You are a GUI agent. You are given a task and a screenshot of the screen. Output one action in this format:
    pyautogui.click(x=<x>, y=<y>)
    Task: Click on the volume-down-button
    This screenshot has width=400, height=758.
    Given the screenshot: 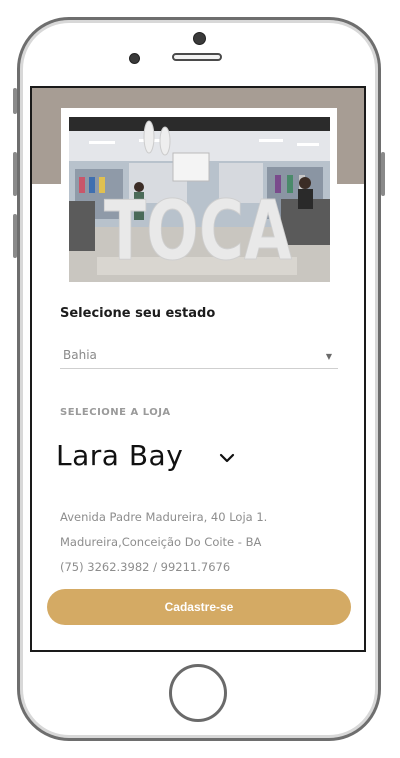 What is the action you would take?
    pyautogui.click(x=15, y=236)
    